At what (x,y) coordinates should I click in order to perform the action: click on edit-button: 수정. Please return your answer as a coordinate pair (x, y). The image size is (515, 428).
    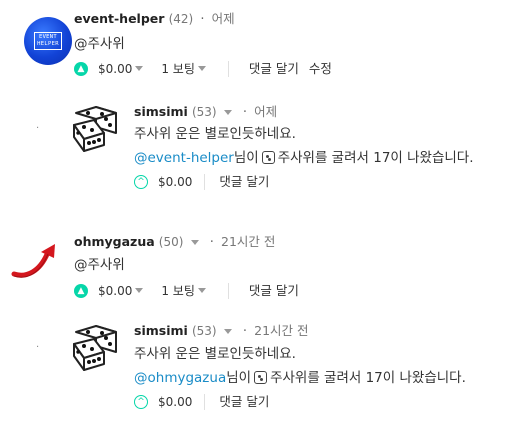
    Looking at the image, I should click on (320, 69).